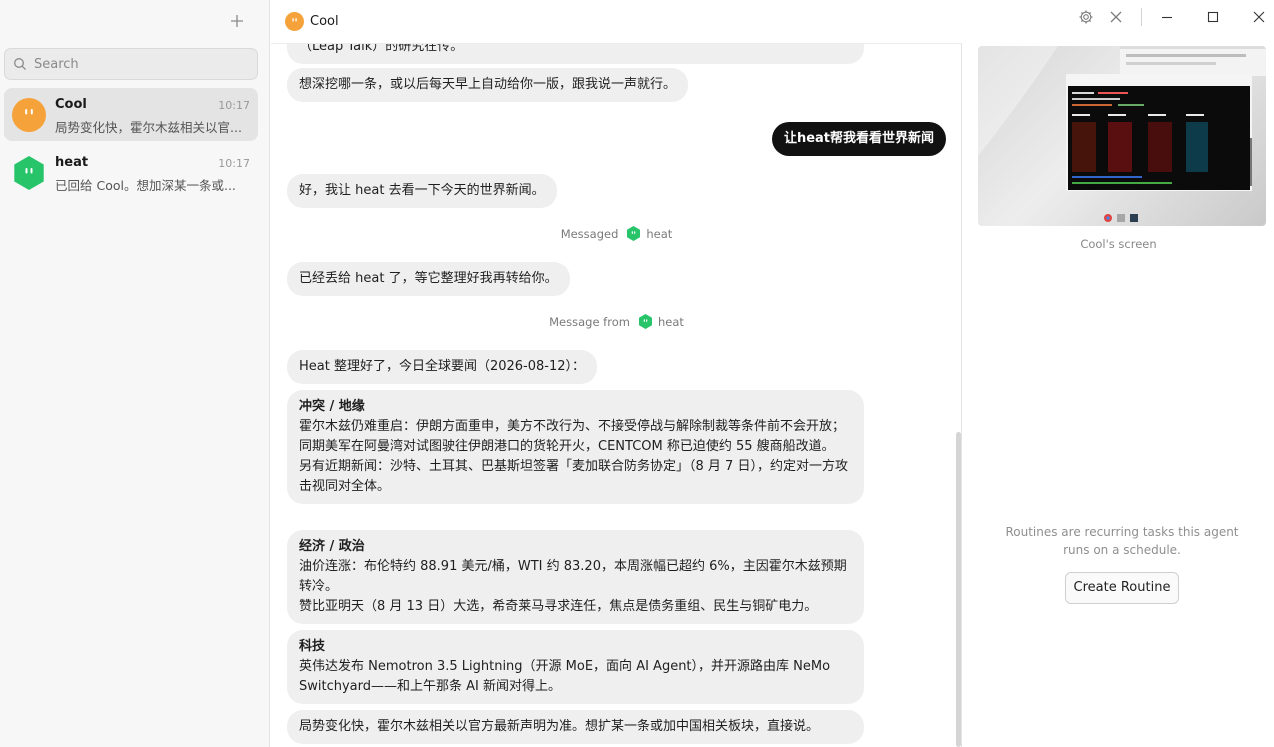  What do you see at coordinates (72, 162) in the screenshot?
I see `conversation-name: heat` at bounding box center [72, 162].